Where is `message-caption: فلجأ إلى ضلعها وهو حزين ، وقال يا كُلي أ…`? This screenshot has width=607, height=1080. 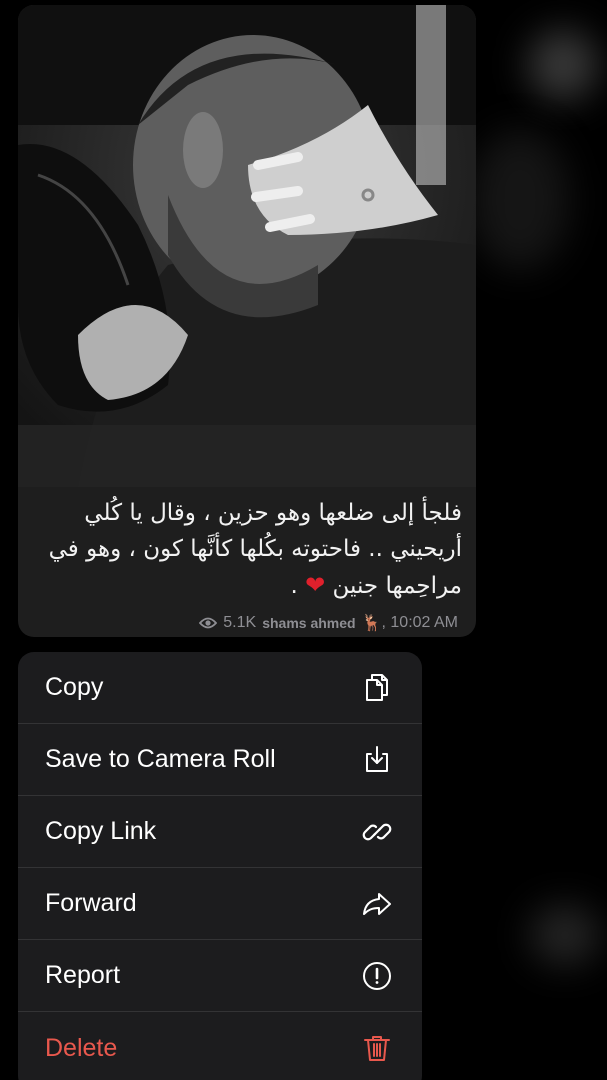 message-caption: فلجأ إلى ضلعها وهو حزين ، وقال يا كُلي أ… is located at coordinates (247, 549).